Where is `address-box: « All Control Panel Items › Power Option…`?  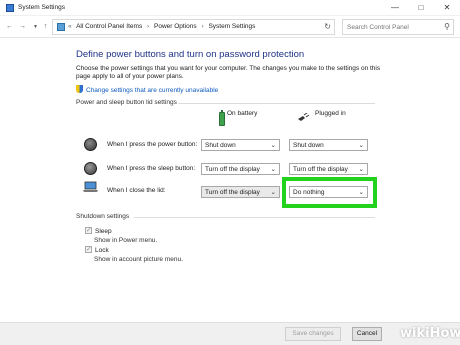
address-box: « All Control Panel Items › Power Option… is located at coordinates (193, 27).